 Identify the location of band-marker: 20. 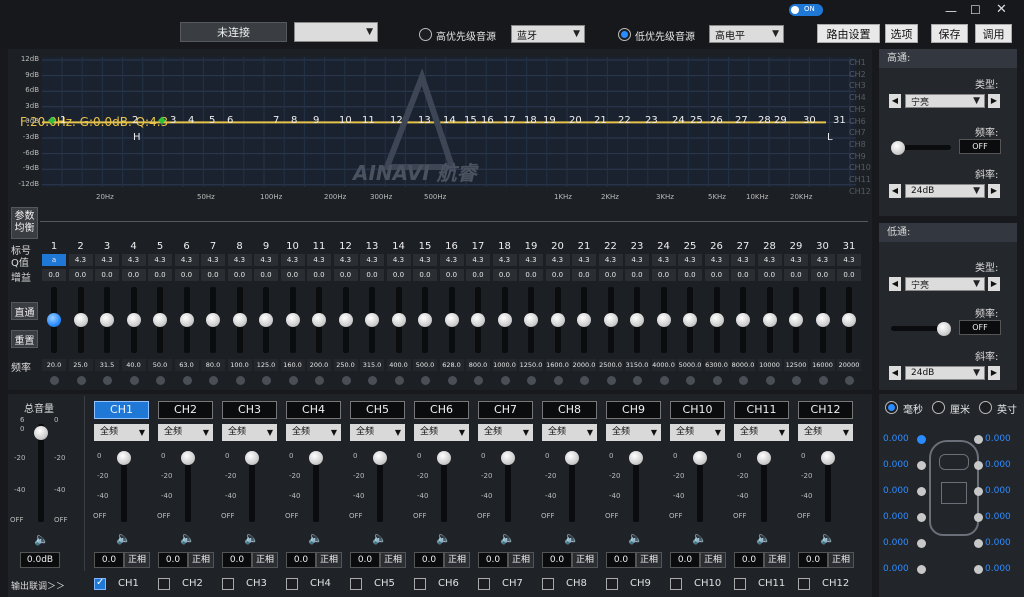
(575, 120).